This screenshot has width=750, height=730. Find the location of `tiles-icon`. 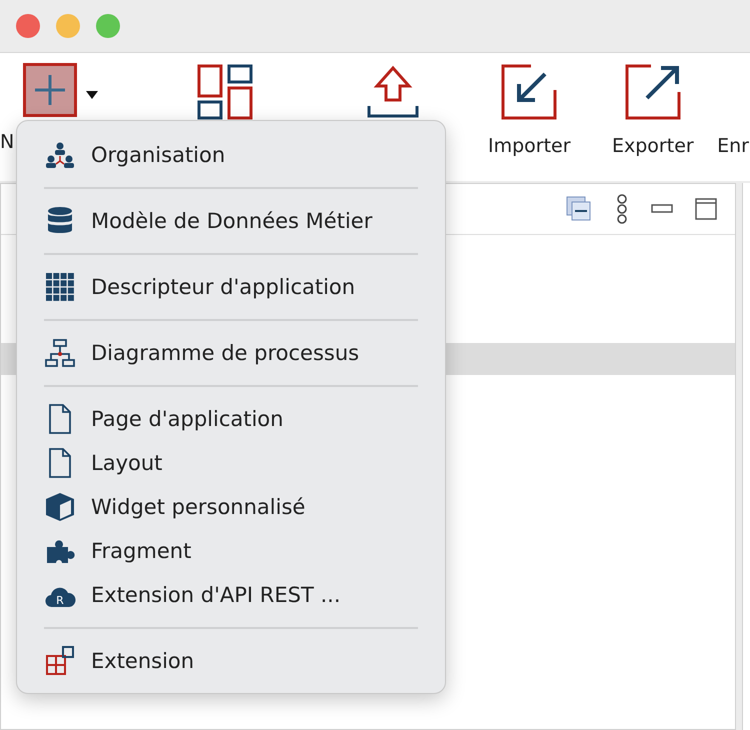

tiles-icon is located at coordinates (225, 92).